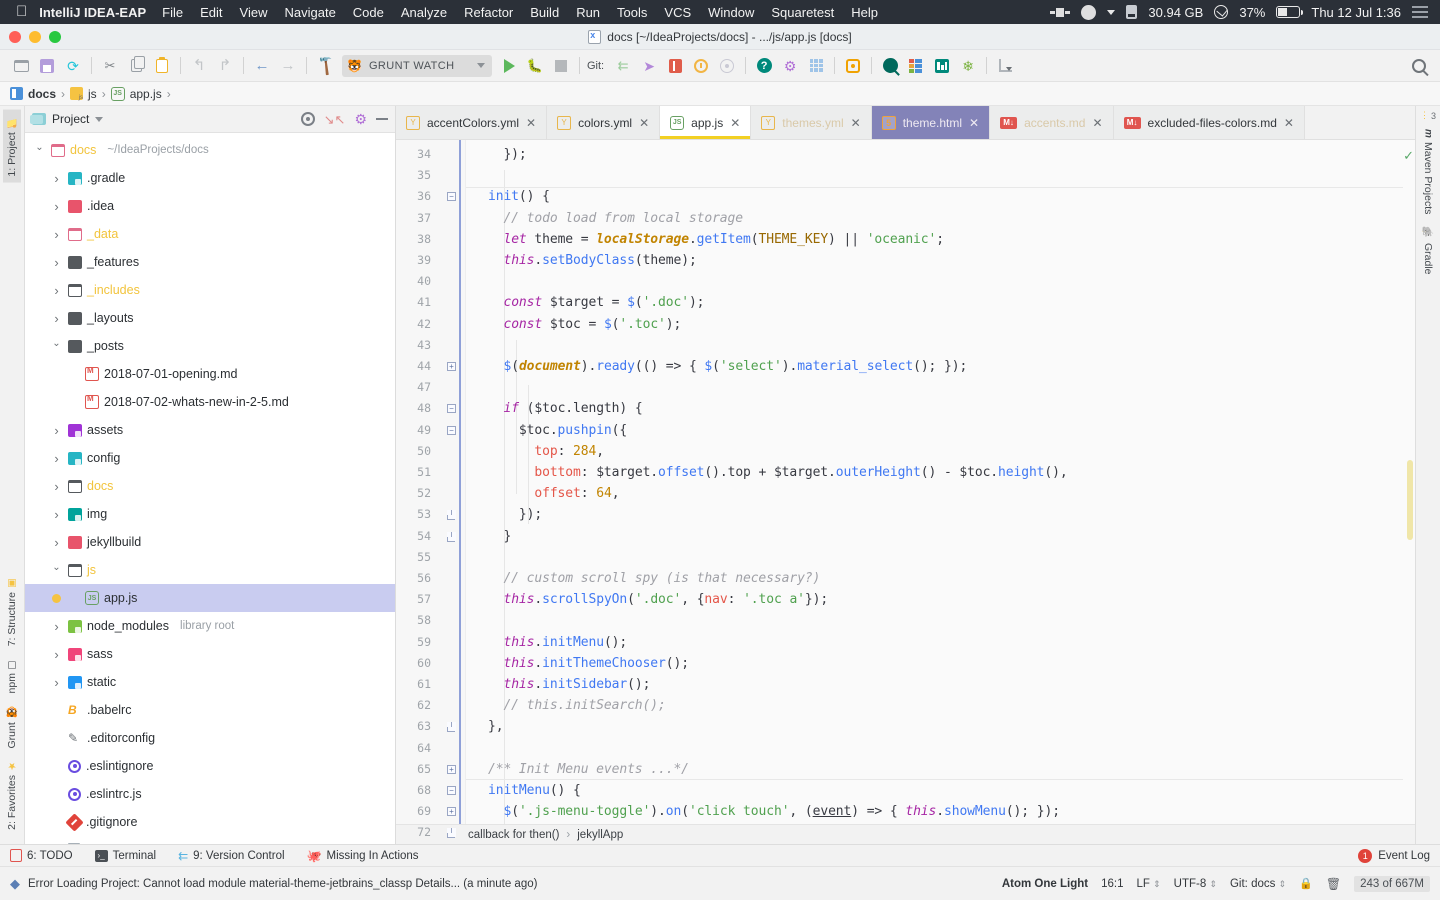  I want to click on tree-item--babelrc: B .babelrc, so click(210, 710).